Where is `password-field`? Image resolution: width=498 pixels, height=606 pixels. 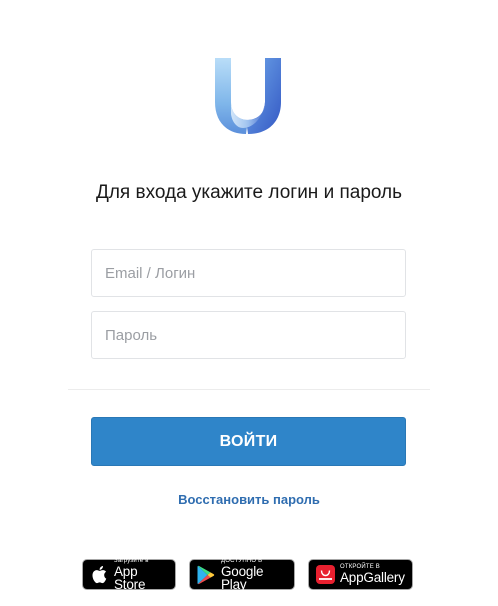
password-field is located at coordinates (248, 335).